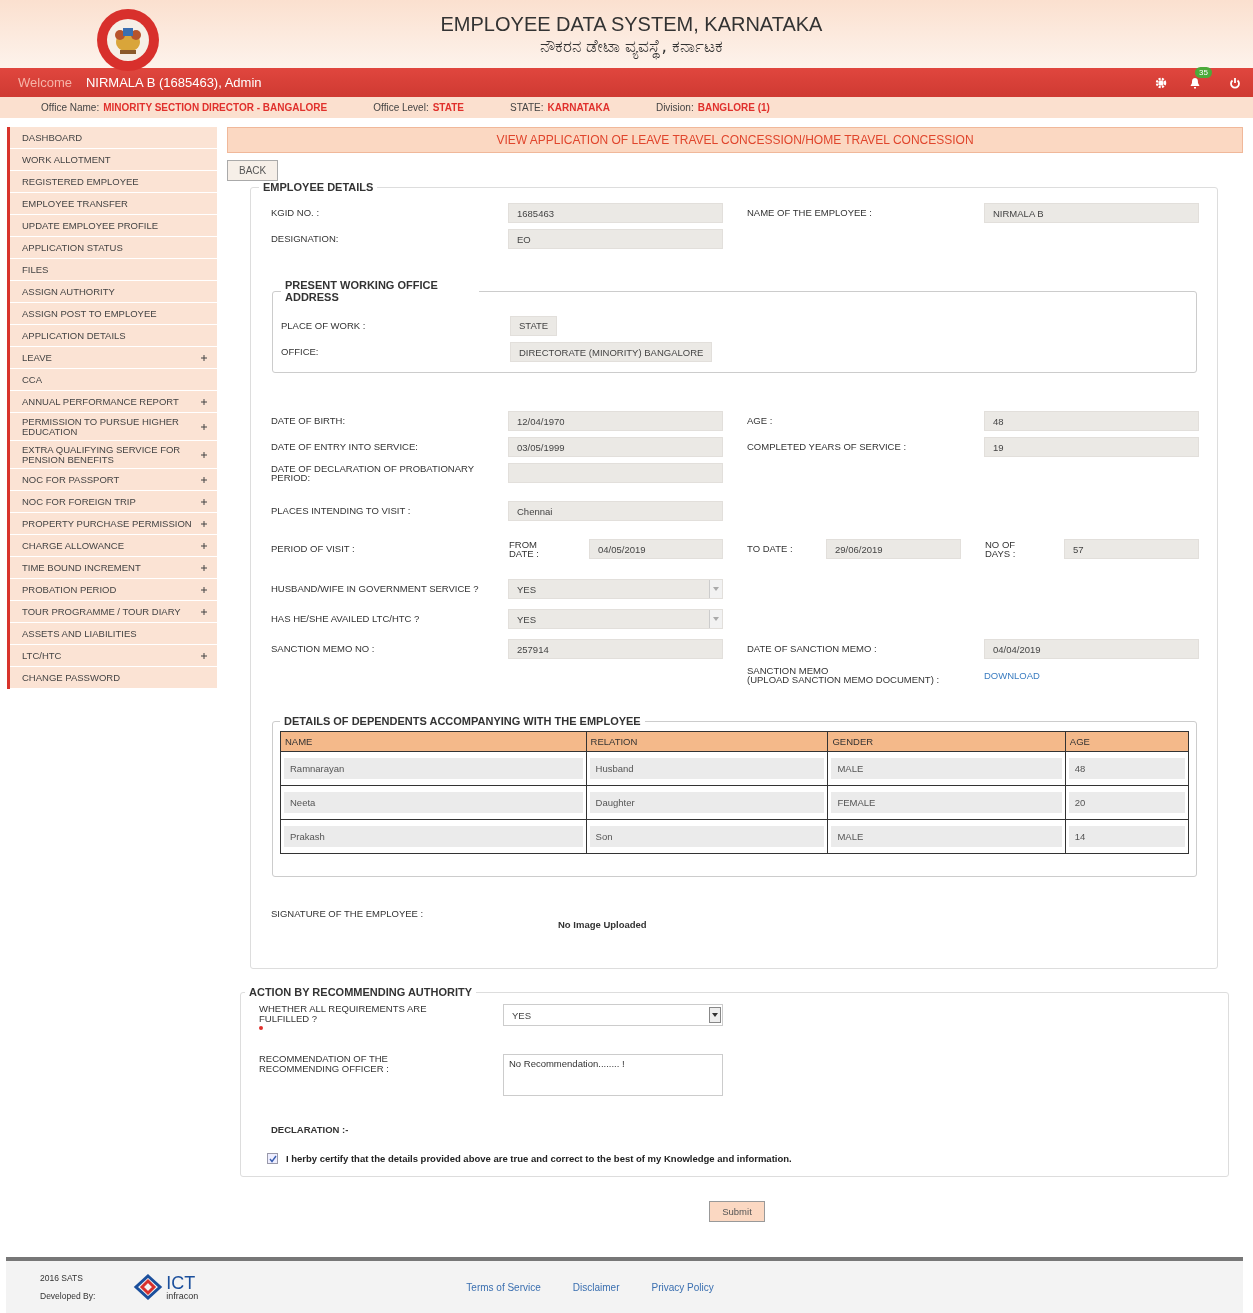  What do you see at coordinates (113, 612) in the screenshot?
I see `sidebar-item: TOUR PROGRAMME / TOUR DIARY` at bounding box center [113, 612].